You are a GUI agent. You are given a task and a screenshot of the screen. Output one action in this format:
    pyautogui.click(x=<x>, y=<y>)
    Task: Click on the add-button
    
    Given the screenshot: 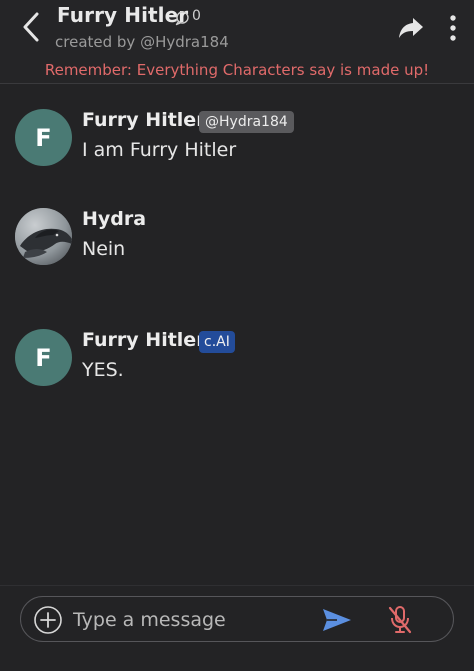 What is the action you would take?
    pyautogui.click(x=48, y=620)
    